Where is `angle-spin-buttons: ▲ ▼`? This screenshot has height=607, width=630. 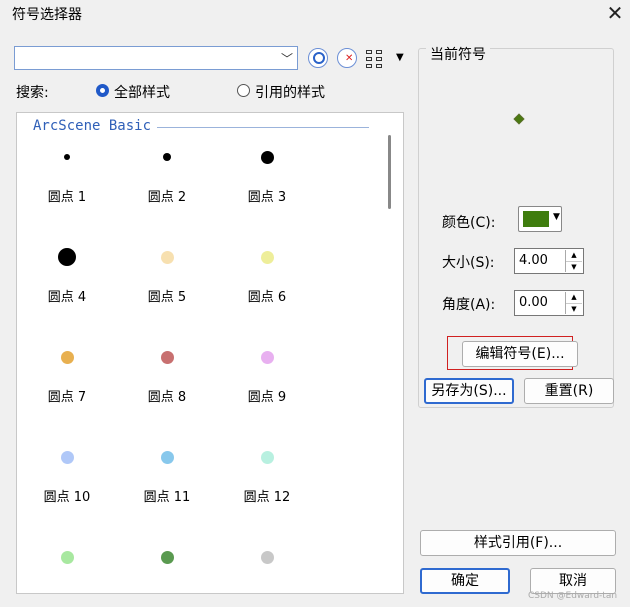 angle-spin-buttons: ▲ ▼ is located at coordinates (573, 303).